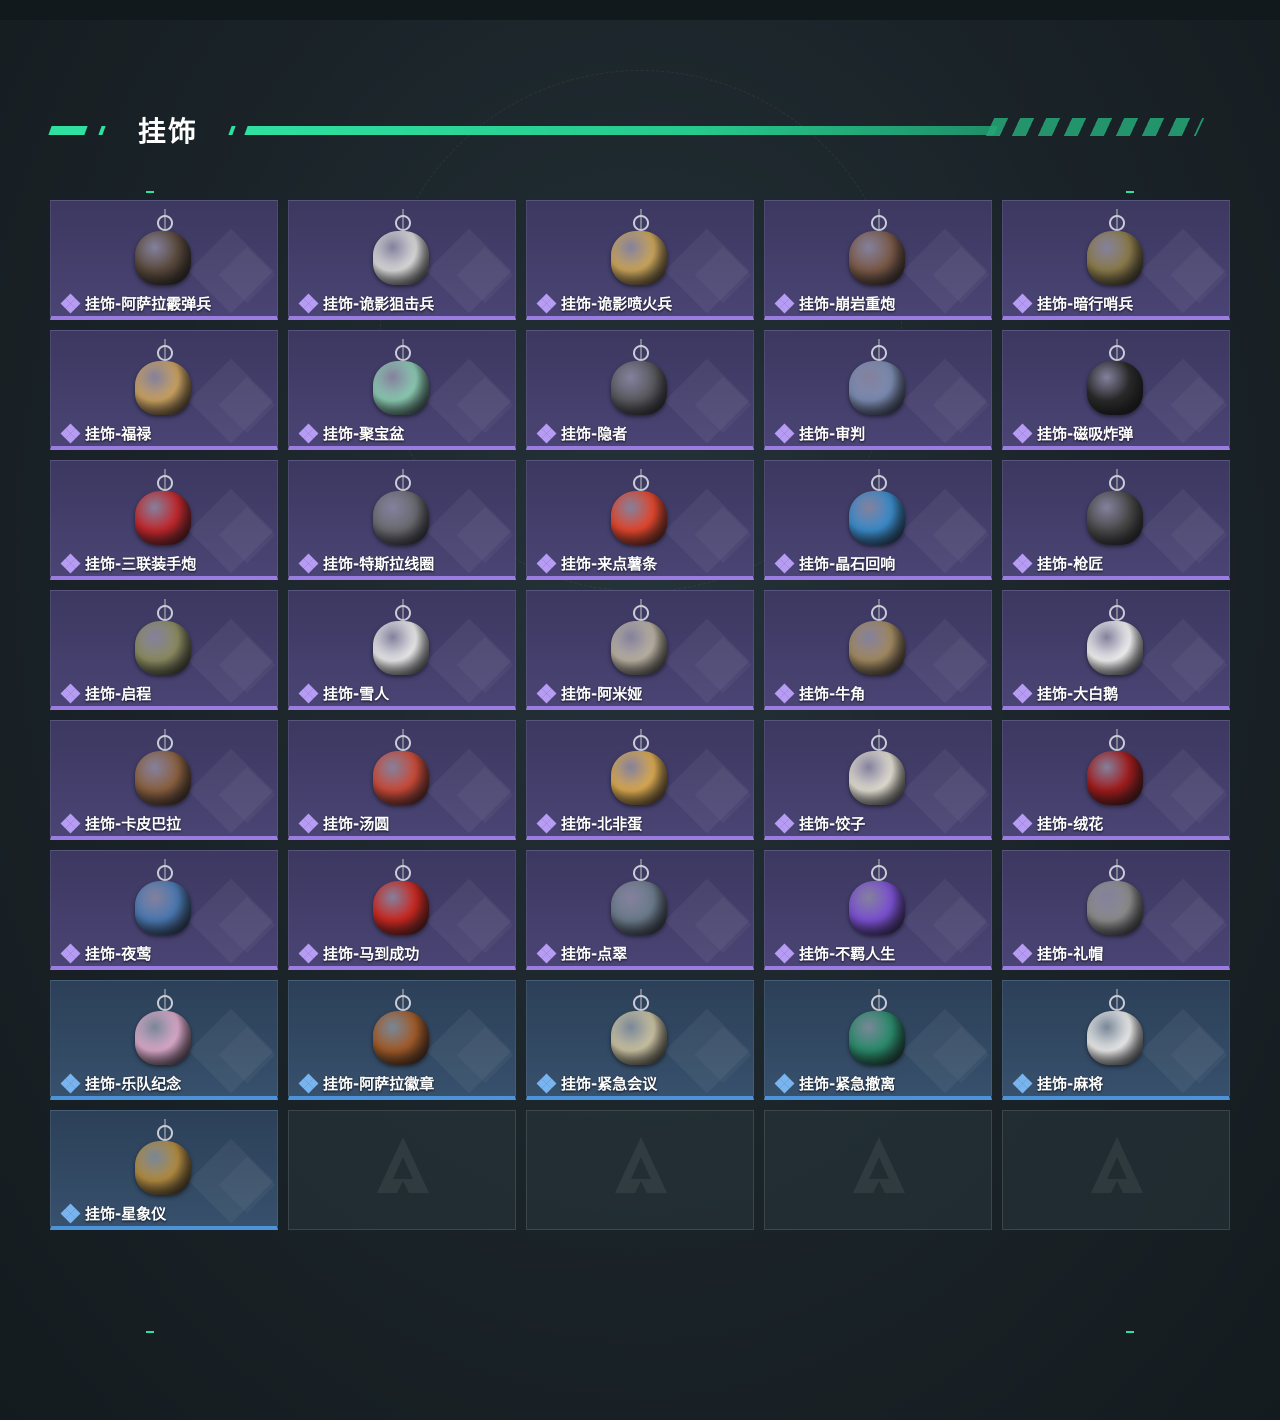 The image size is (1280, 1420). I want to click on charm-card: 挂饰-阿萨拉徽章, so click(402, 1040).